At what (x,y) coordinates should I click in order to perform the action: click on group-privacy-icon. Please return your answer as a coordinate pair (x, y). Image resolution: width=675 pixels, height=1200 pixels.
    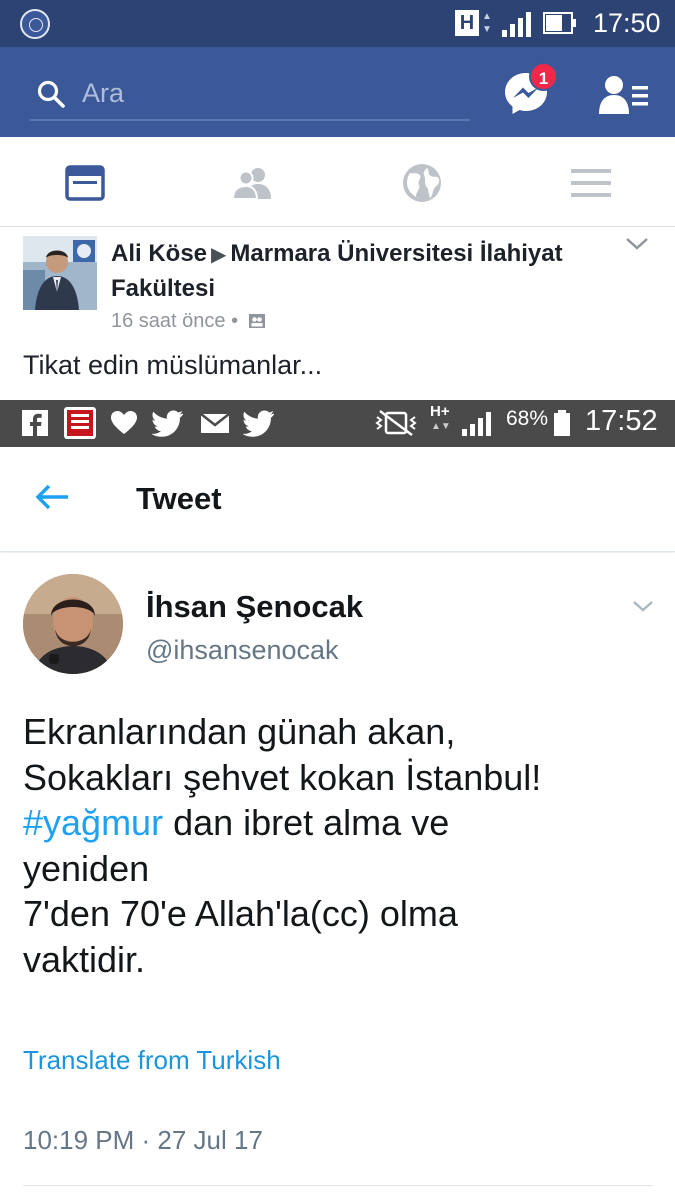
    Looking at the image, I should click on (256, 321).